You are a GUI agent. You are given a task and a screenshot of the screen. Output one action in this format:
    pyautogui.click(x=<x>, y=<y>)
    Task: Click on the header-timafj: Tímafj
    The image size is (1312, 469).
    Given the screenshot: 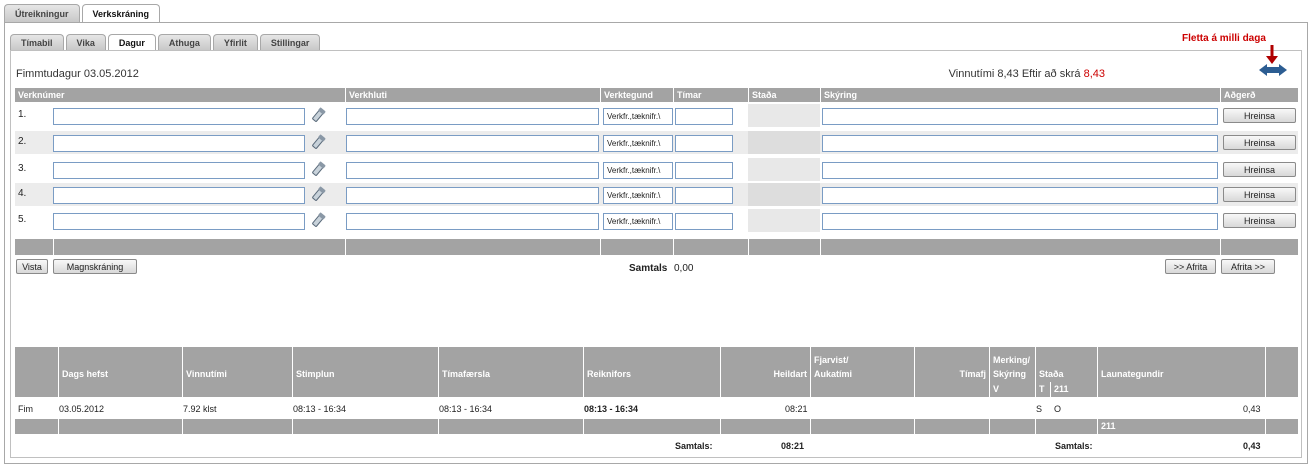 What is the action you would take?
    pyautogui.click(x=972, y=374)
    